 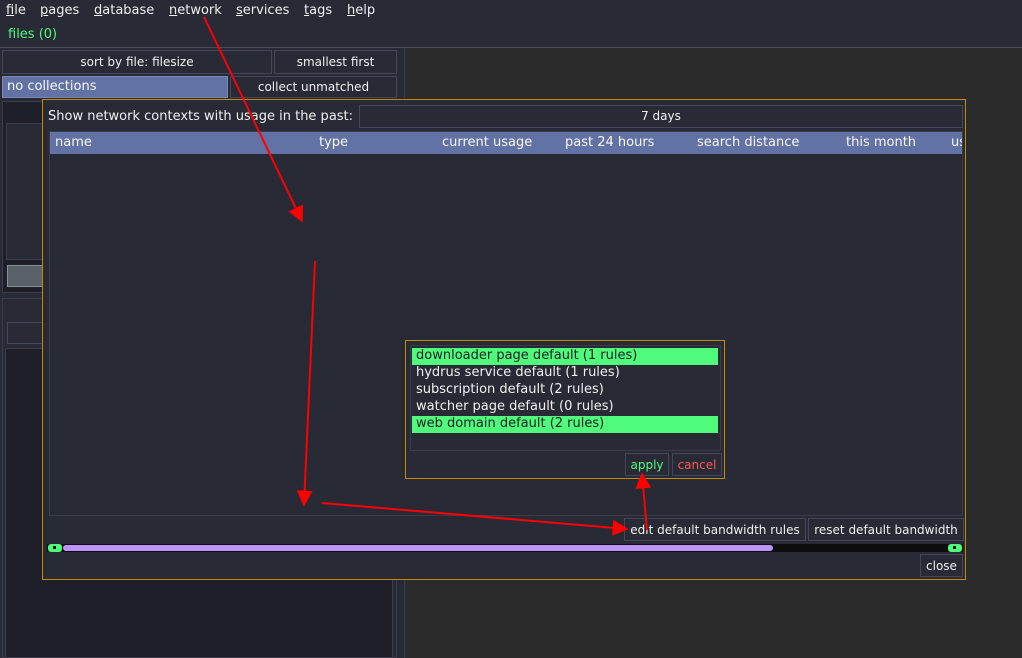 What do you see at coordinates (418, 548) in the screenshot?
I see `scrollbar-thumb` at bounding box center [418, 548].